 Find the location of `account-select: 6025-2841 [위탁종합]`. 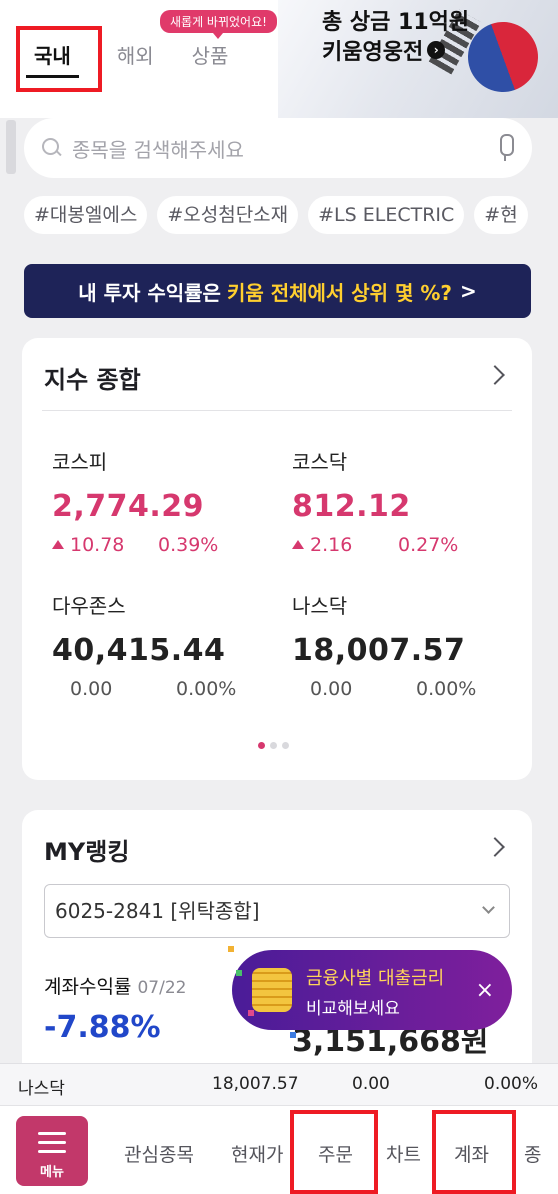

account-select: 6025-2841 [위탁종합] is located at coordinates (277, 911).